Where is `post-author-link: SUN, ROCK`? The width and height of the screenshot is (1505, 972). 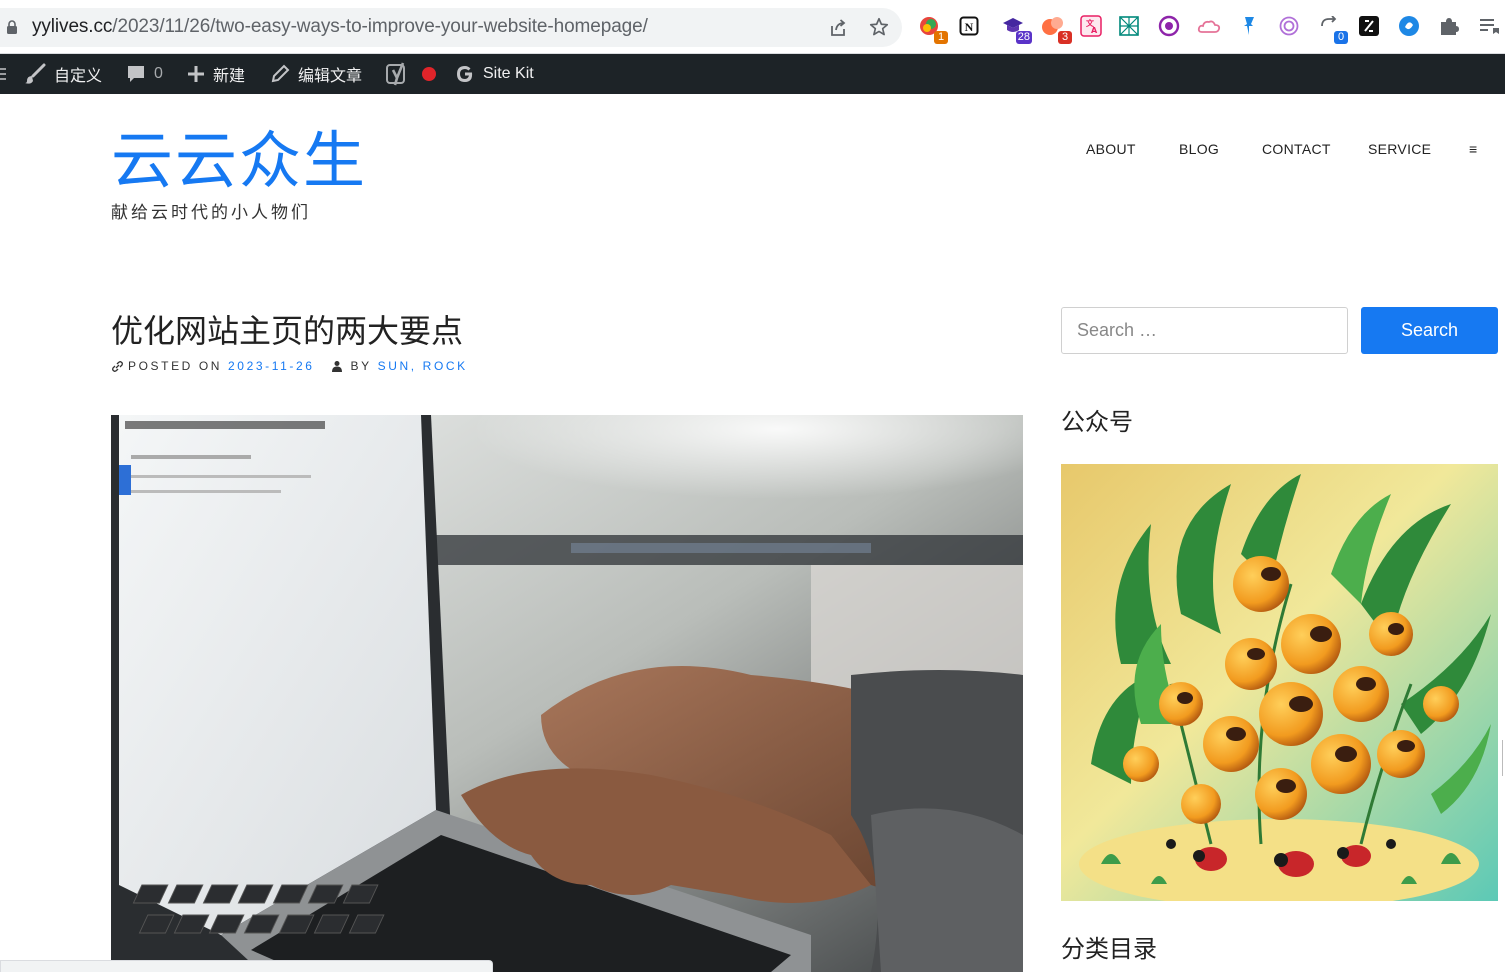
post-author-link: SUN, ROCK is located at coordinates (423, 366).